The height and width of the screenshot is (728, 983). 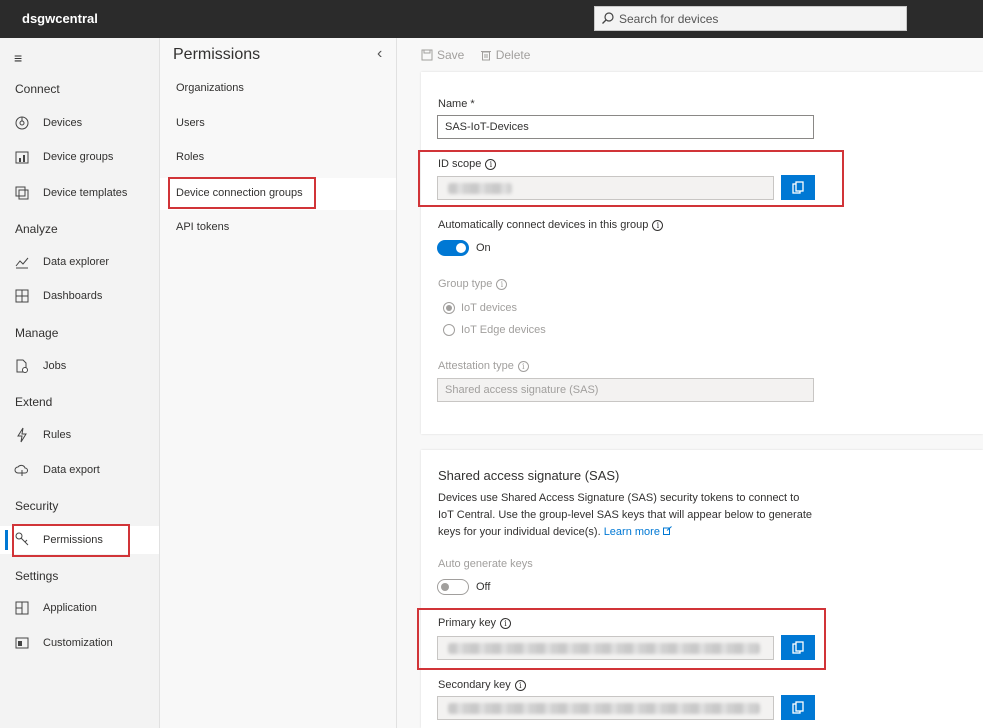 I want to click on command-bar: Save Delete, so click(x=481, y=55).